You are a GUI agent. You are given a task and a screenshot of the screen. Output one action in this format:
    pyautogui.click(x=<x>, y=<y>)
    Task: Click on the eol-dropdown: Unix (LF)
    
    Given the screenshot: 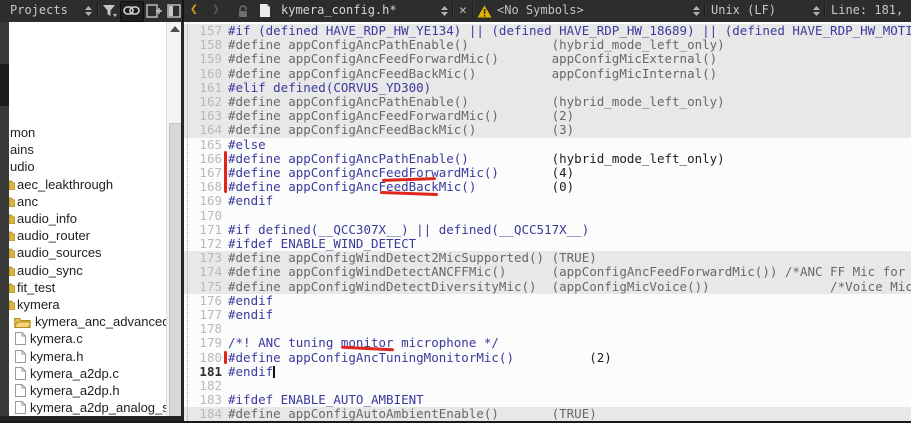 What is the action you would take?
    pyautogui.click(x=743, y=10)
    